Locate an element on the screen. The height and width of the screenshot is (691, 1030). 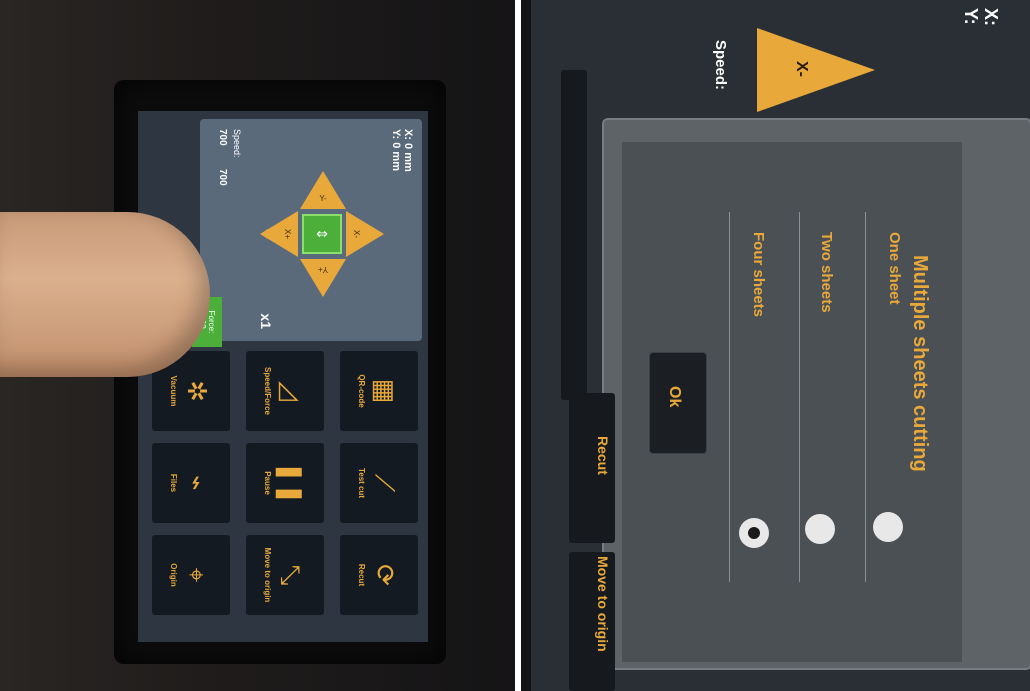
refresh-icon: ⟳ is located at coordinates (385, 575).